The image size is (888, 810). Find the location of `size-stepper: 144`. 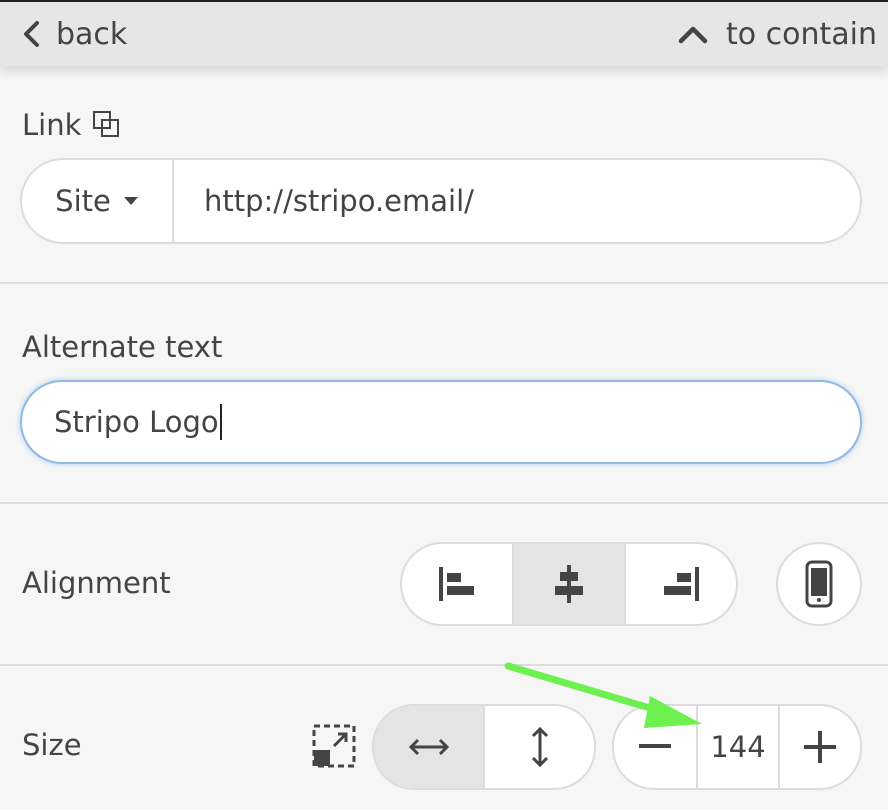

size-stepper: 144 is located at coordinates (737, 747).